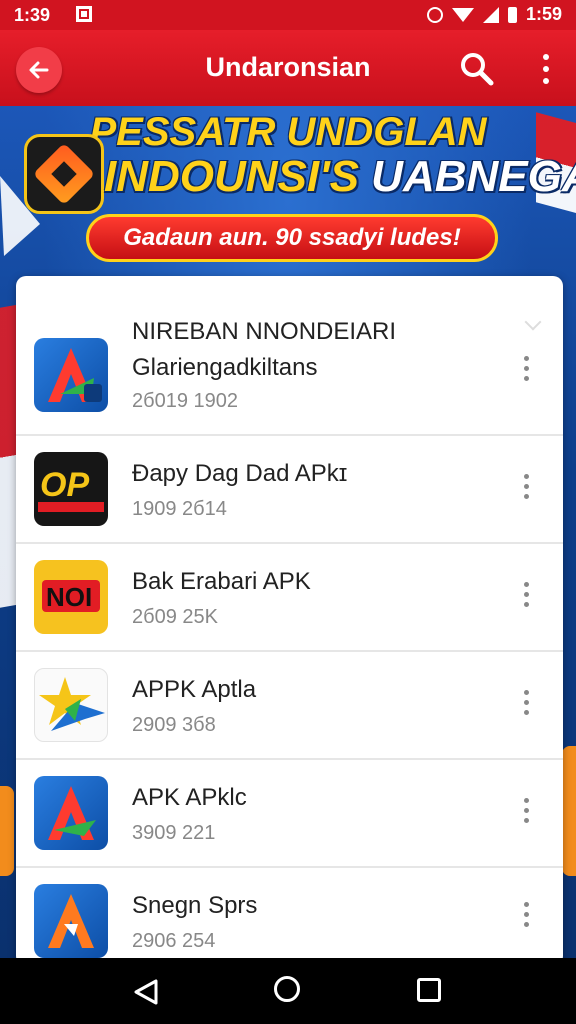 The image size is (576, 1024). Describe the element at coordinates (288, 15) in the screenshot. I see `status-bar: 1:39 1:59` at that location.